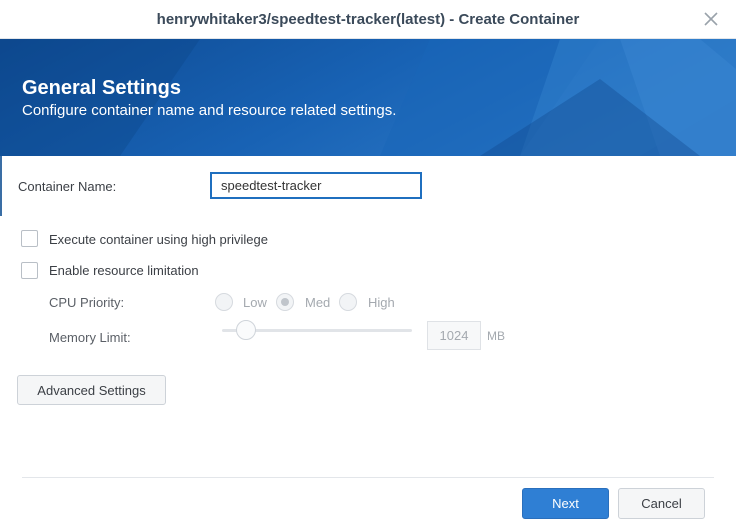 The image size is (736, 526). I want to click on close-icon, so click(711, 19).